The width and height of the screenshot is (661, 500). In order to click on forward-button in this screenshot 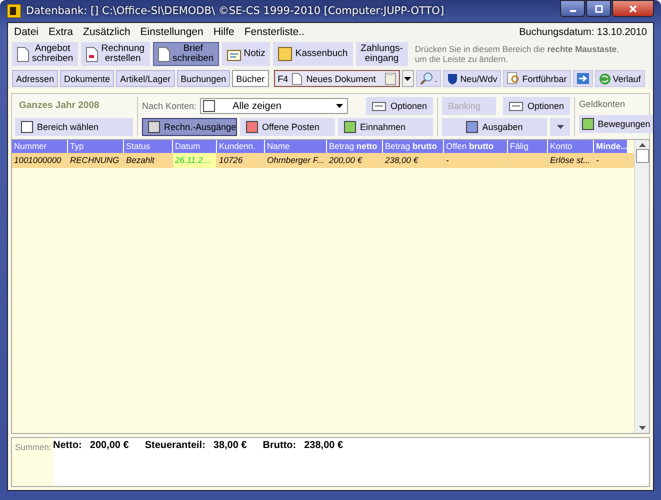, I will do `click(582, 78)`.